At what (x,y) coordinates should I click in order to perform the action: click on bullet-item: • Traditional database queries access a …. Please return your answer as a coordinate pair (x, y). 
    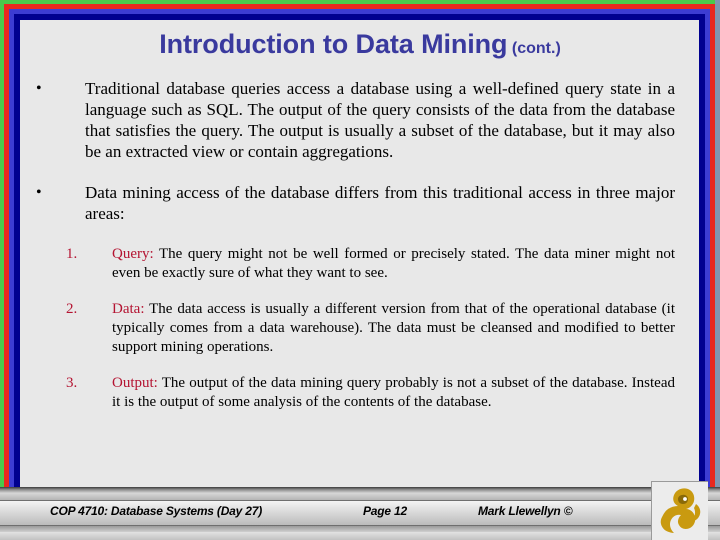
    Looking at the image, I should click on (352, 120).